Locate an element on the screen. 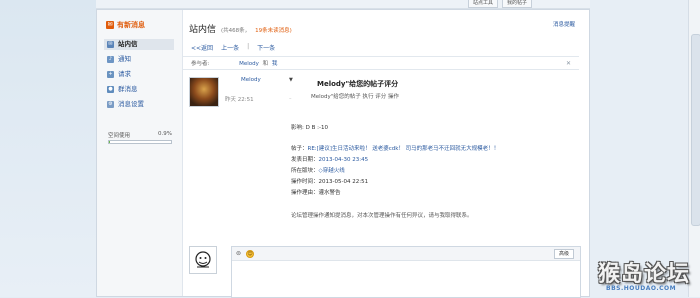  sender-avatar is located at coordinates (204, 92).